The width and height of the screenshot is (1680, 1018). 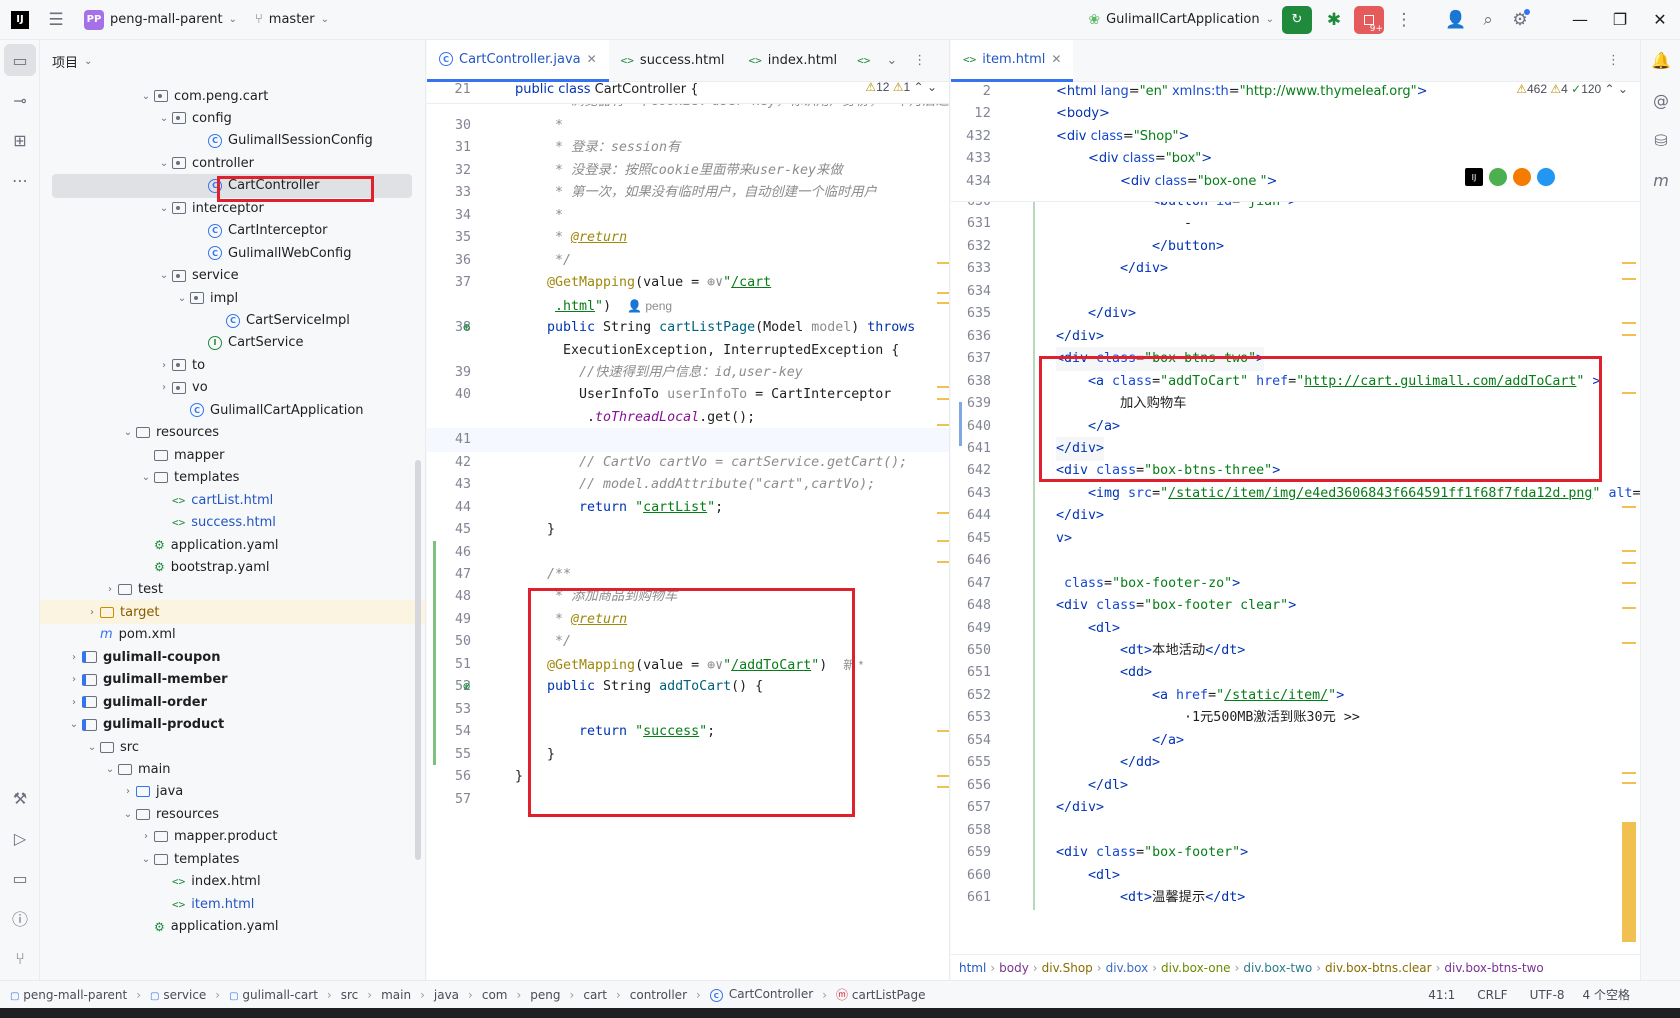 What do you see at coordinates (178, 995) in the screenshot?
I see `status-path-item: ▢ service` at bounding box center [178, 995].